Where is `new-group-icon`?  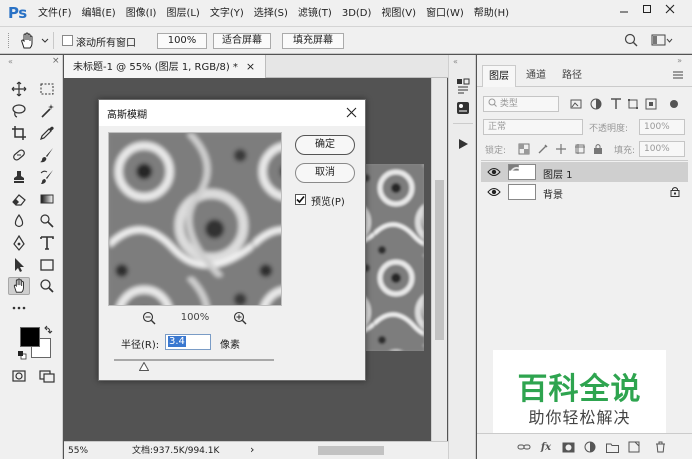 new-group-icon is located at coordinates (612, 447).